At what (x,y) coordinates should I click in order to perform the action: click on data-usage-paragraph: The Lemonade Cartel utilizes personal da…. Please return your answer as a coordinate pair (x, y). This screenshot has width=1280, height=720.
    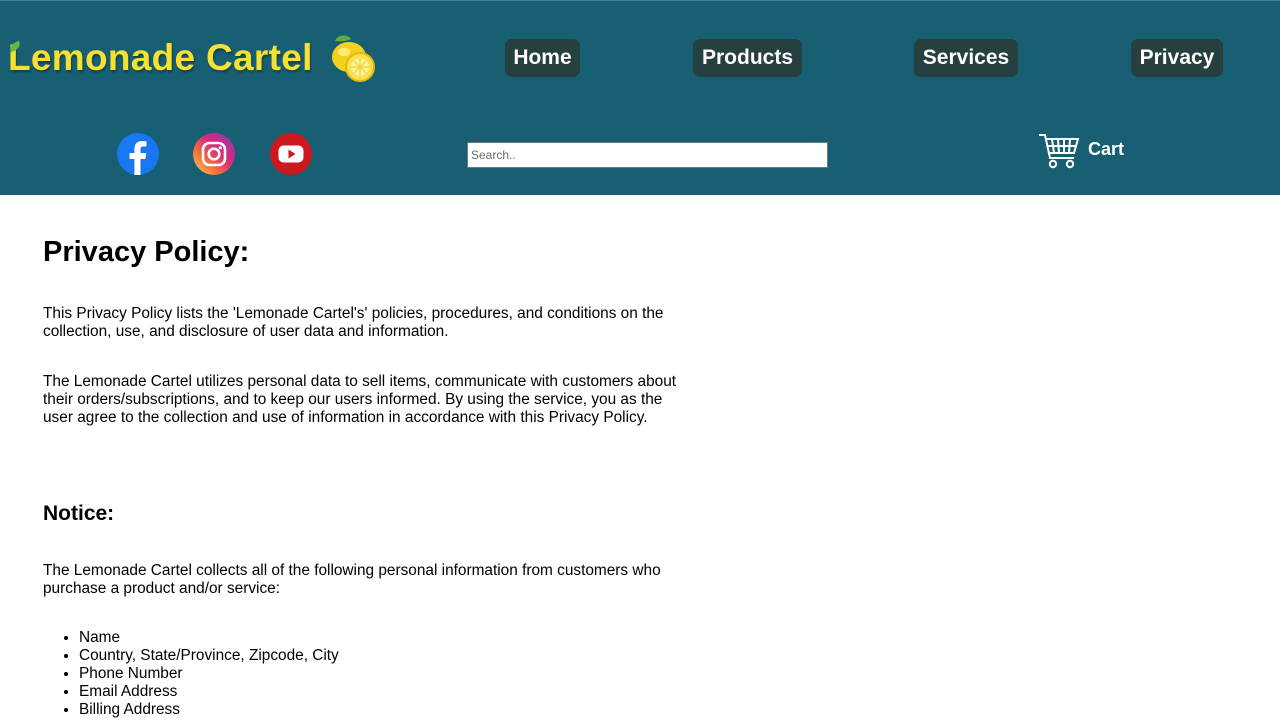
    Looking at the image, I should click on (360, 399).